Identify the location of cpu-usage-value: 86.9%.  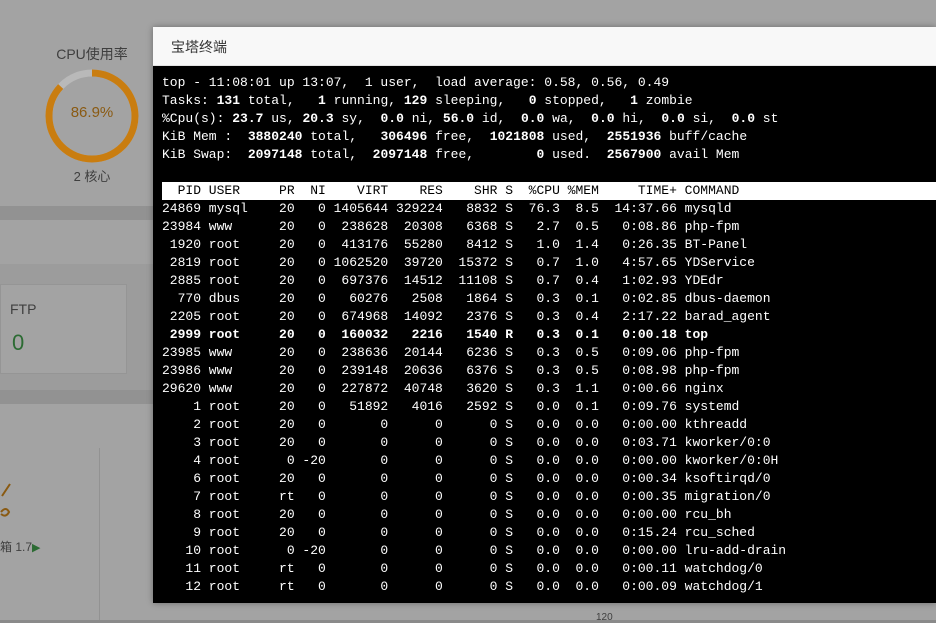
(92, 112).